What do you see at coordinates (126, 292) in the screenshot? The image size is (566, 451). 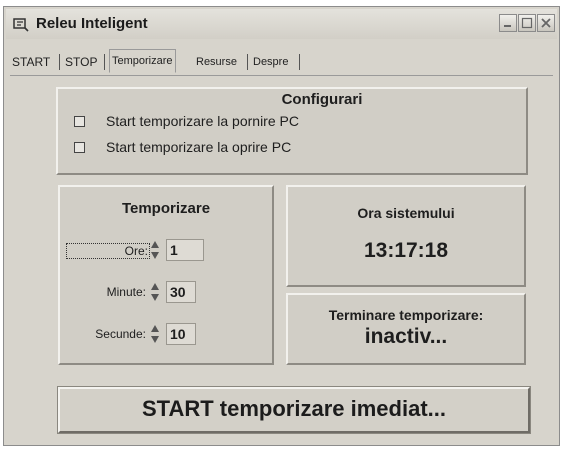 I see `minutes-label: Minute:` at bounding box center [126, 292].